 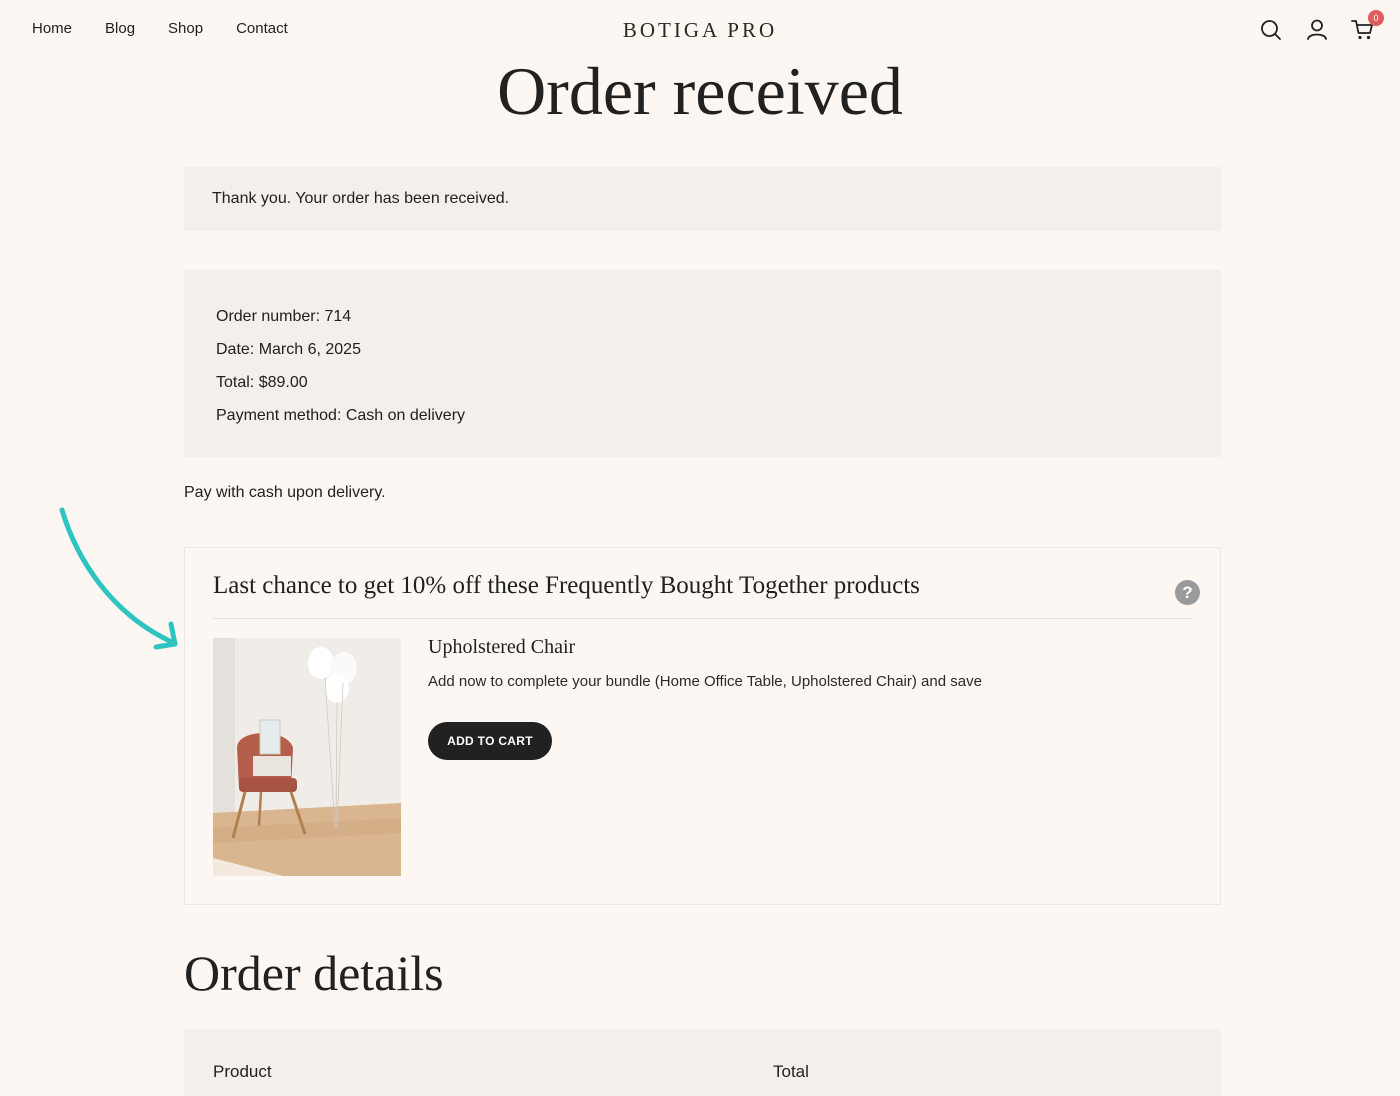 What do you see at coordinates (341, 415) in the screenshot?
I see `payment-method: Payment method: Cash on delivery` at bounding box center [341, 415].